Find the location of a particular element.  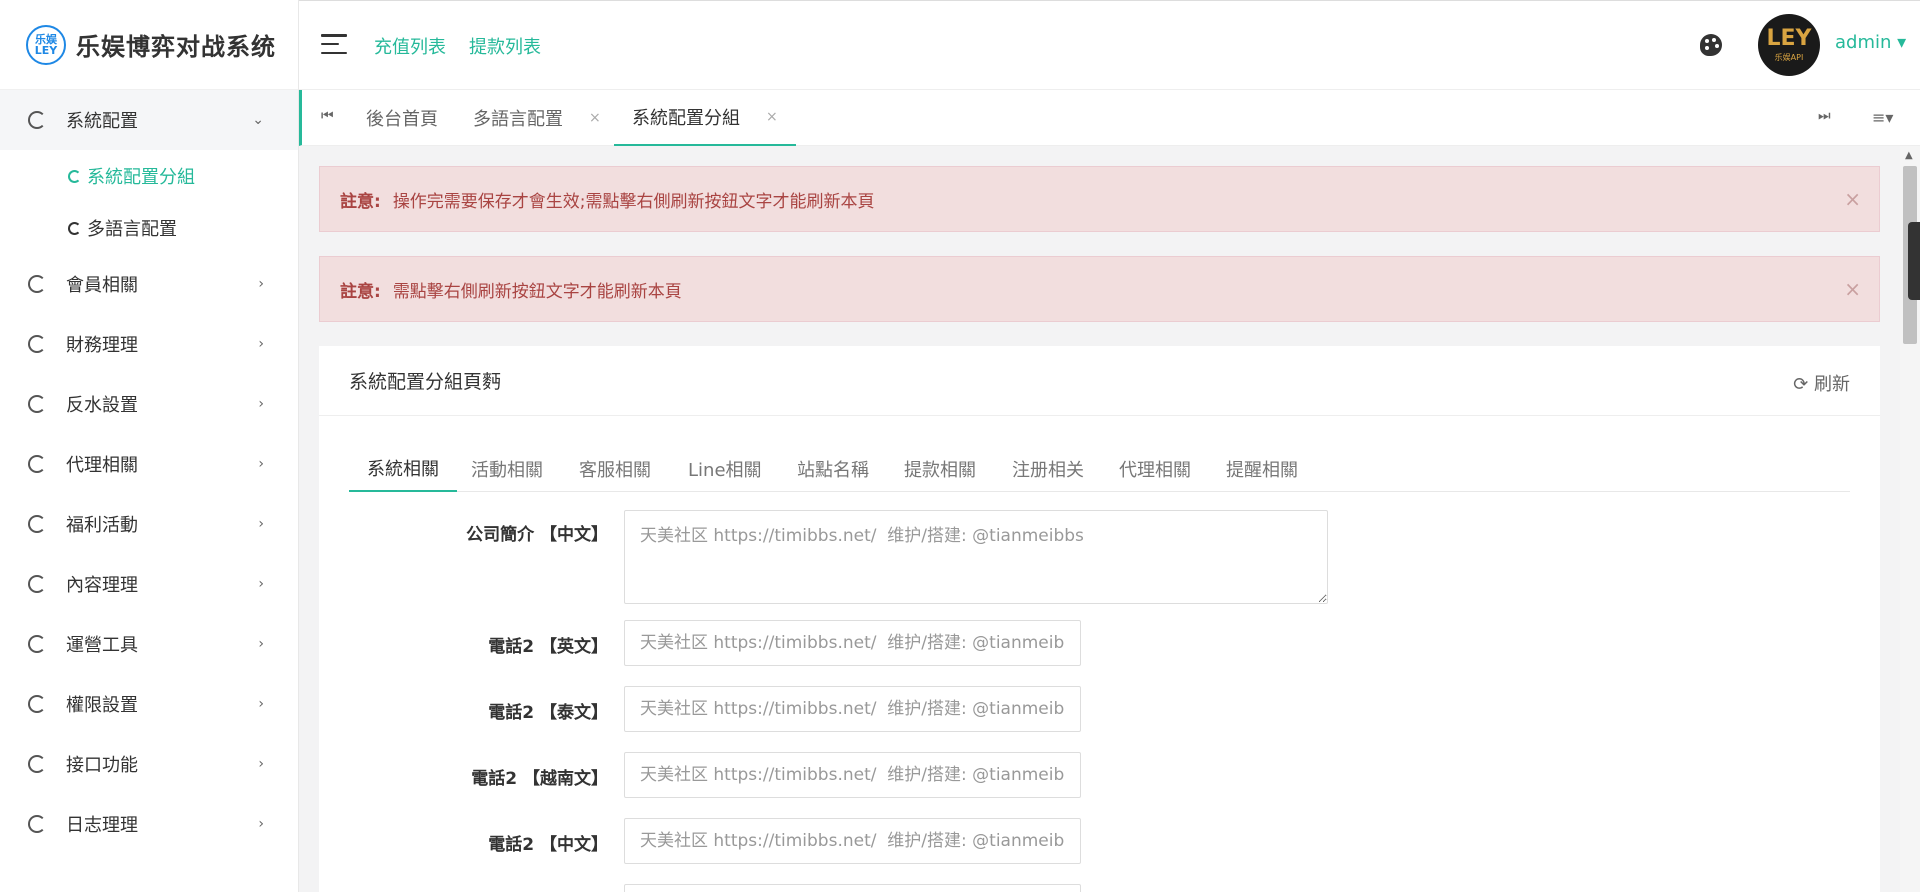

subtab-site-name: 站點名稱 is located at coordinates (833, 469).